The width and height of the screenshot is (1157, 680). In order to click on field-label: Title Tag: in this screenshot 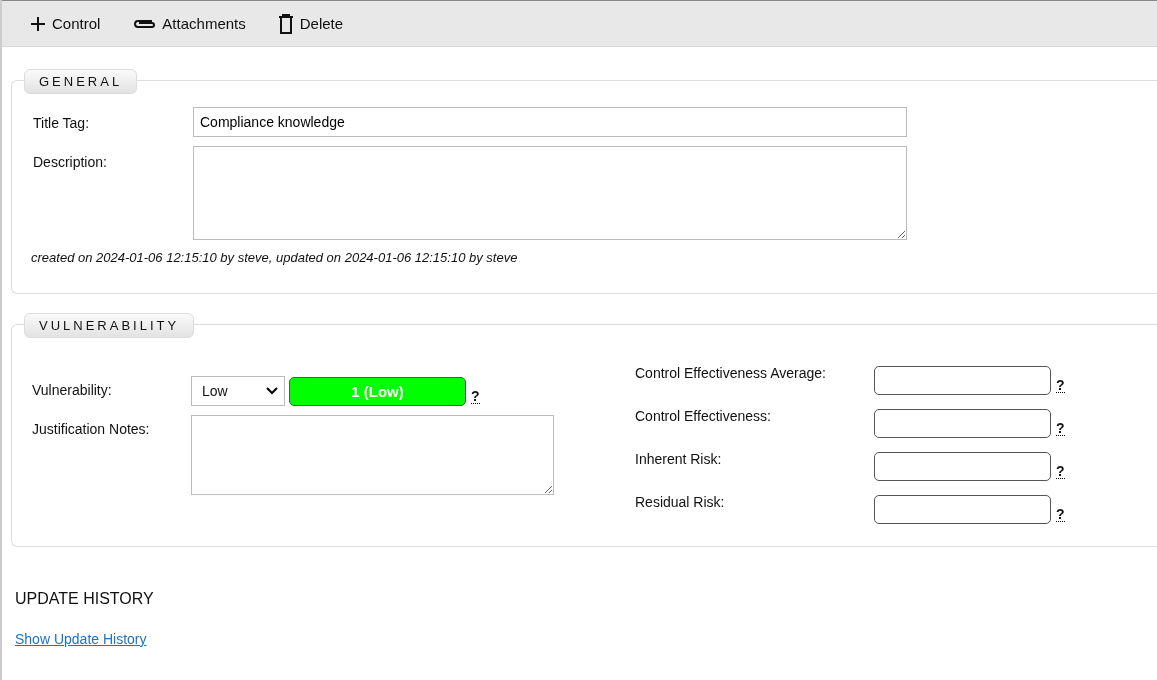, I will do `click(62, 123)`.